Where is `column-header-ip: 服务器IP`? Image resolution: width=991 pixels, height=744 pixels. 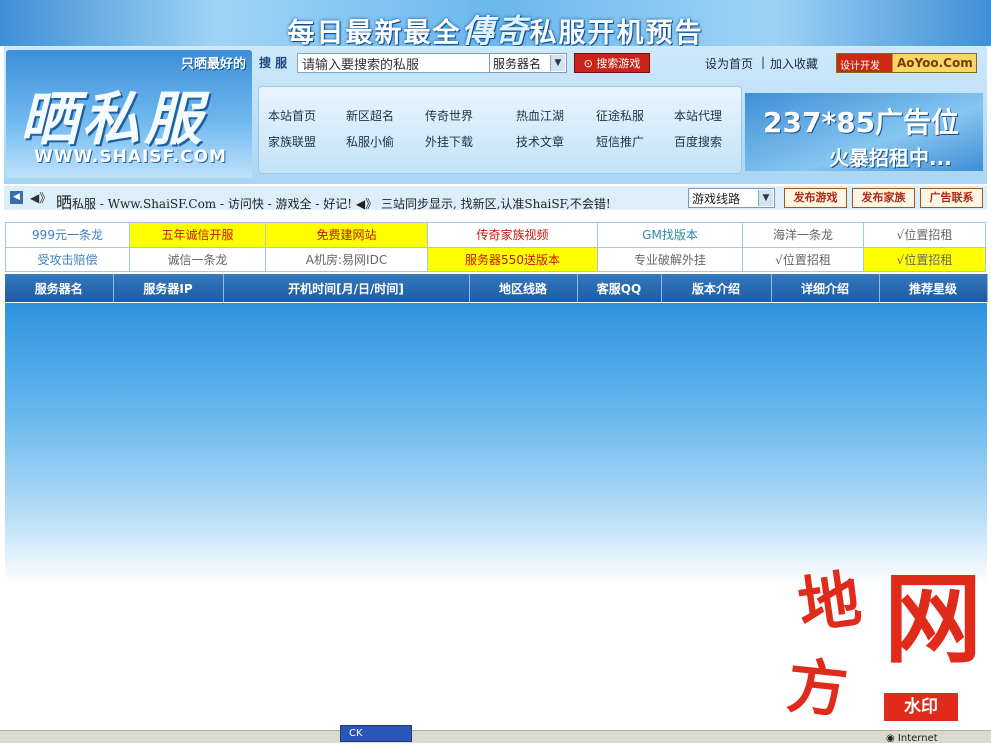 column-header-ip: 服务器IP is located at coordinates (168, 288).